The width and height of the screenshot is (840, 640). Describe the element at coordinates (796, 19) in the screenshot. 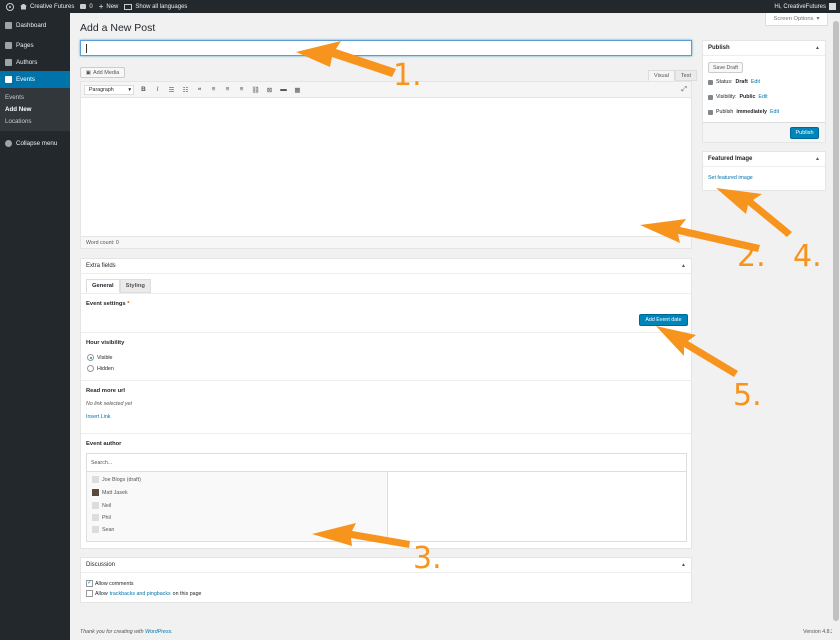

I see `screen-options-button: Screen Options ▾` at that location.